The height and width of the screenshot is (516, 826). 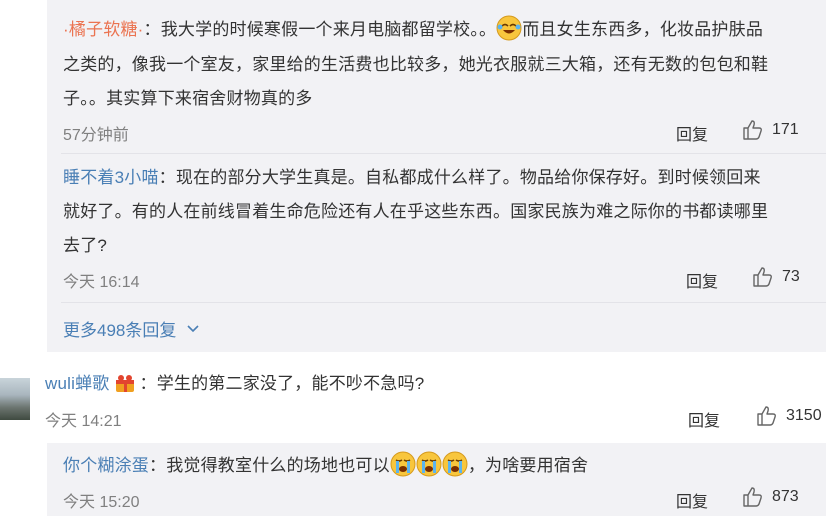 I want to click on gift-badge-icon, so click(x=124, y=383).